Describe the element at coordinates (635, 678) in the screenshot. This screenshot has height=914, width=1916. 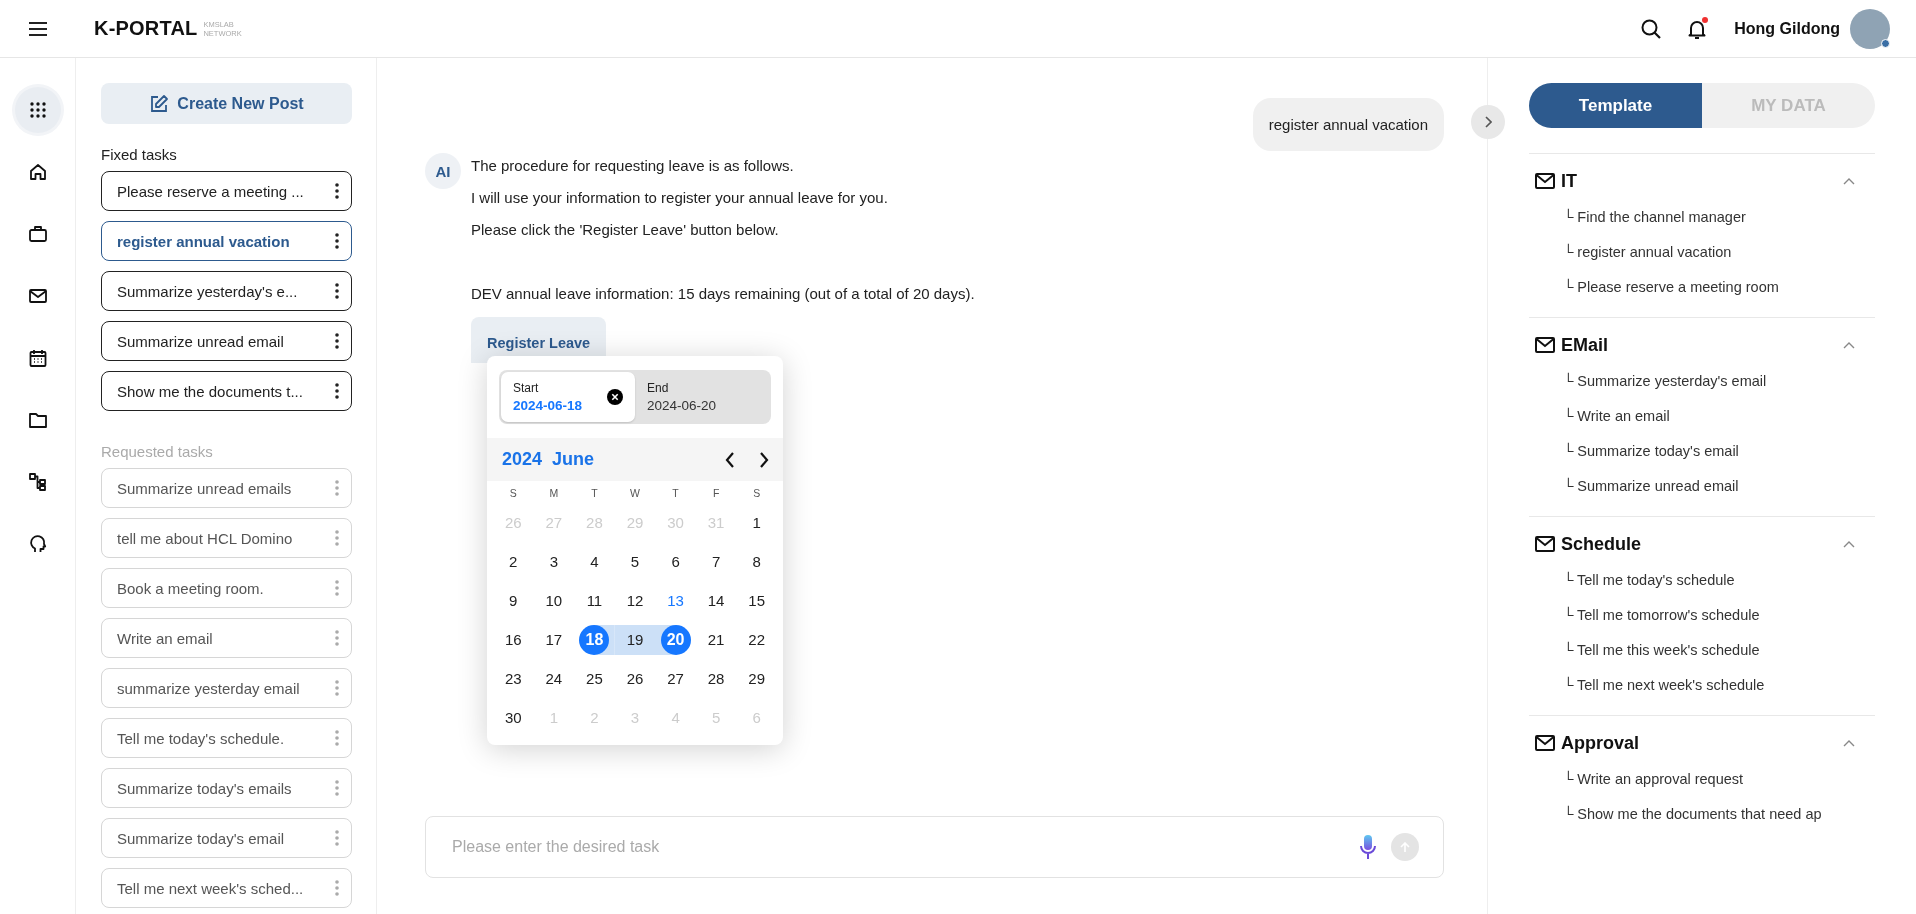
I see `calendar-day: 26` at that location.